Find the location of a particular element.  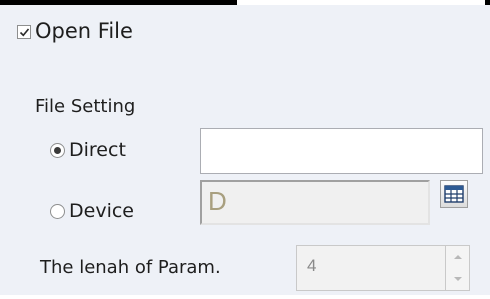

direct-radio is located at coordinates (57, 150).